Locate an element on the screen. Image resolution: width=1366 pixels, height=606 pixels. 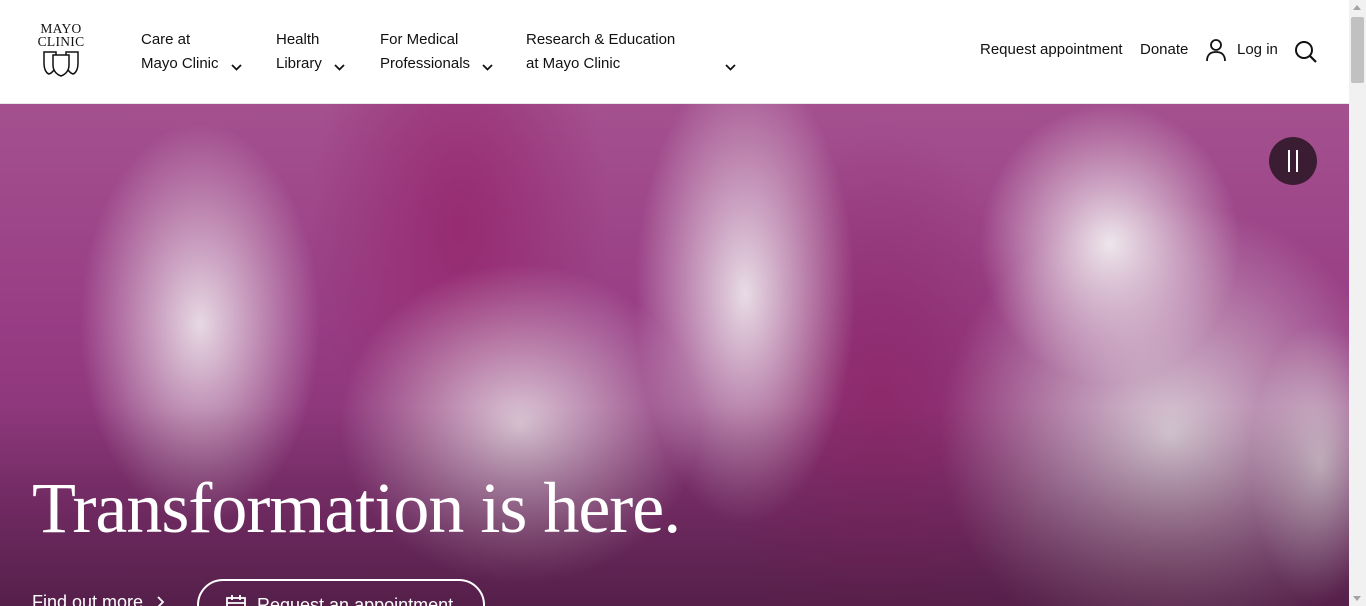
page-scrollbar is located at coordinates (1357, 303).